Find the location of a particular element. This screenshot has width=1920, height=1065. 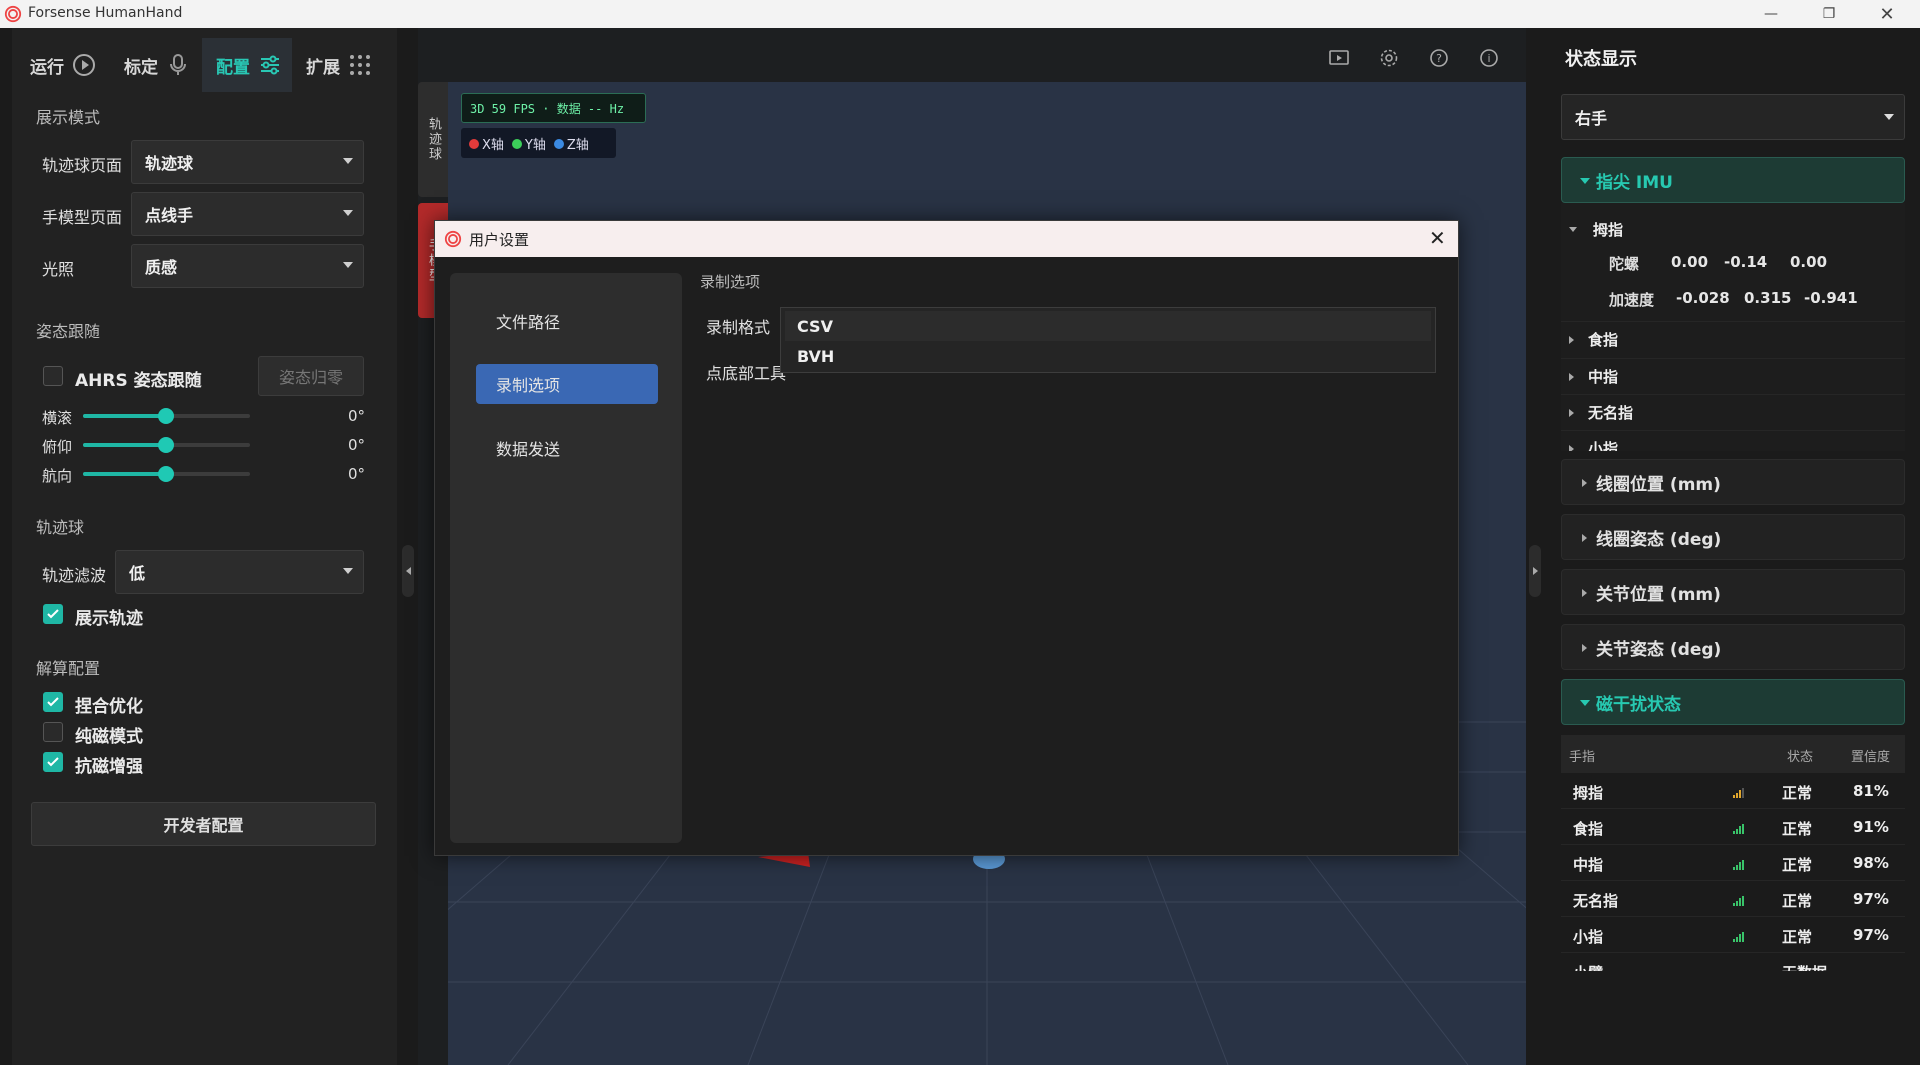

minimize-button: — is located at coordinates (1771, 14).